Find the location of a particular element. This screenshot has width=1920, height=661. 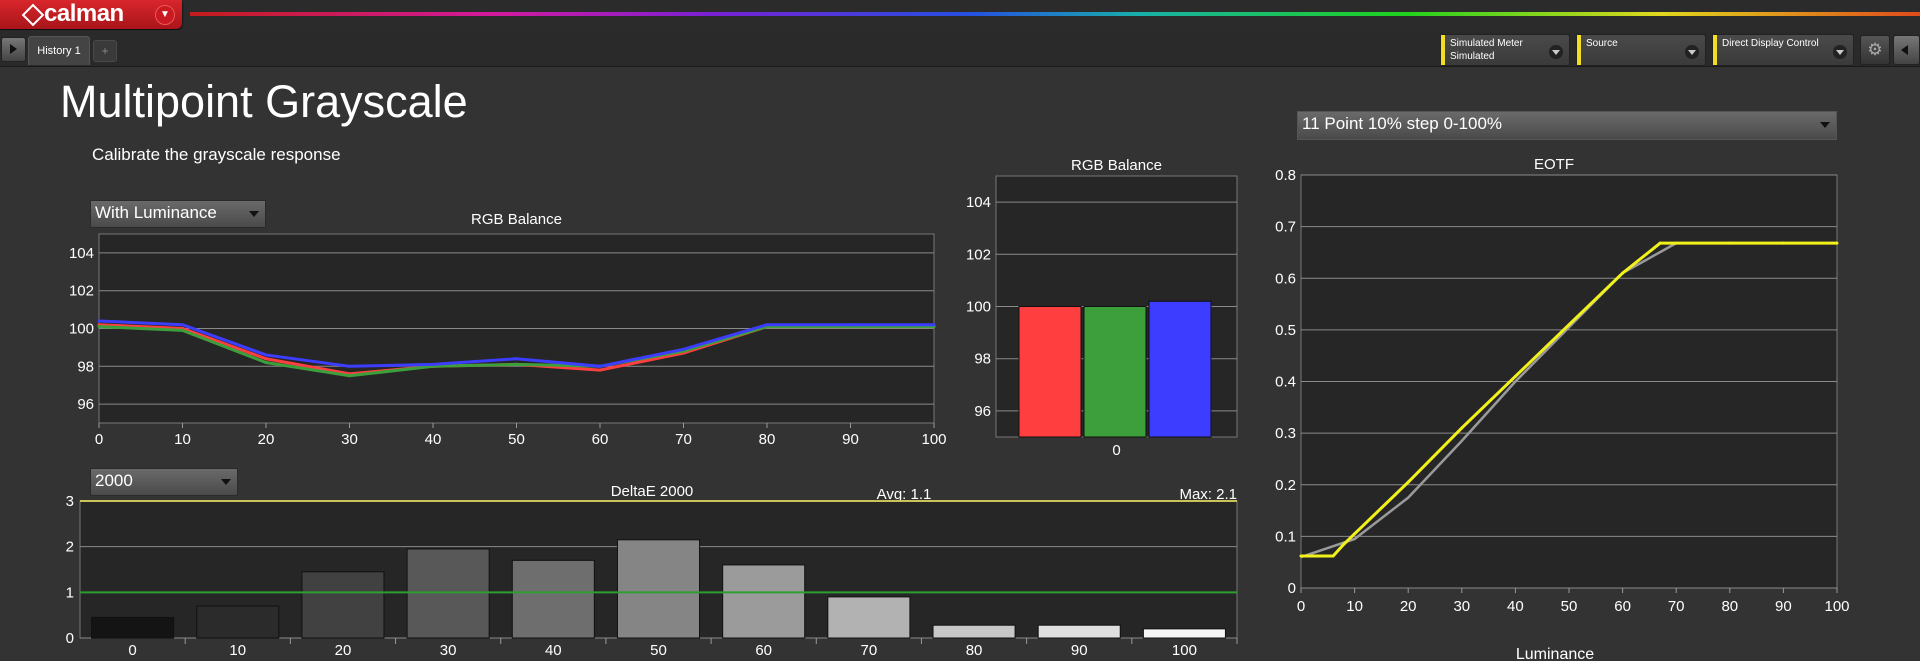

y-tick-label: 0.3 is located at coordinates (1285, 433).